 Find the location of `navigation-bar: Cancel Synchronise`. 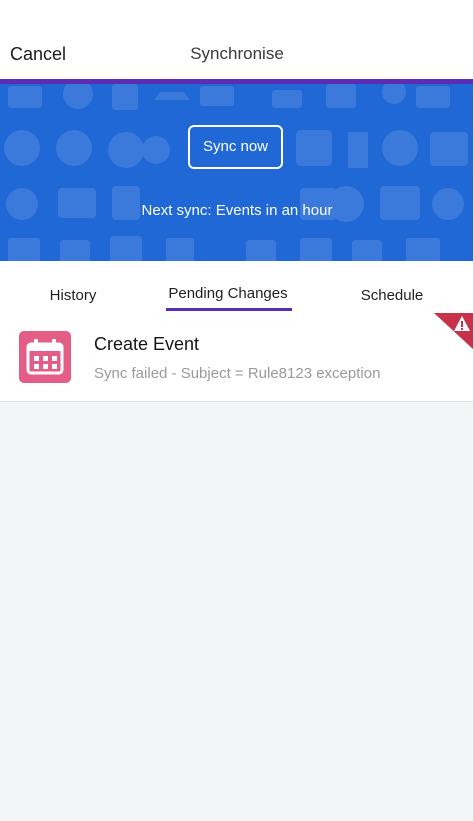

navigation-bar: Cancel Synchronise is located at coordinates (237, 40).